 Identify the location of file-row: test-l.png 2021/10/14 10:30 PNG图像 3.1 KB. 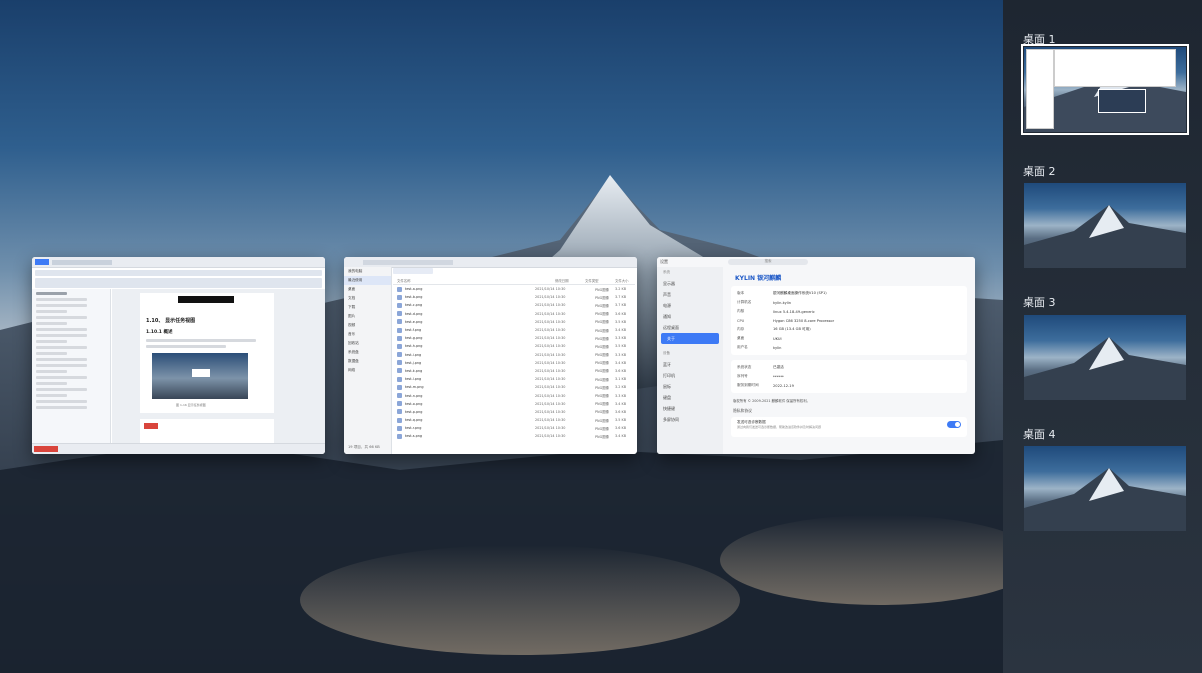
(514, 379).